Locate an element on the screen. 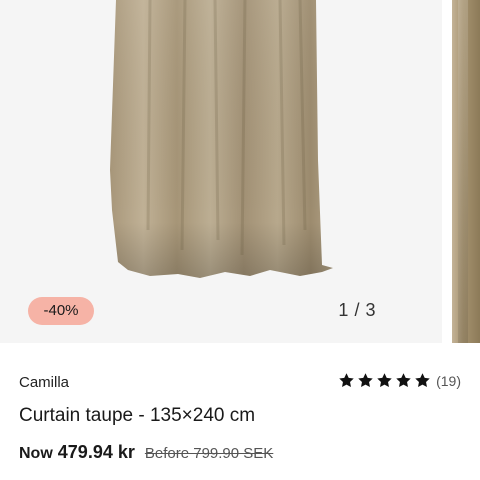  next-image-preview is located at coordinates (466, 171).